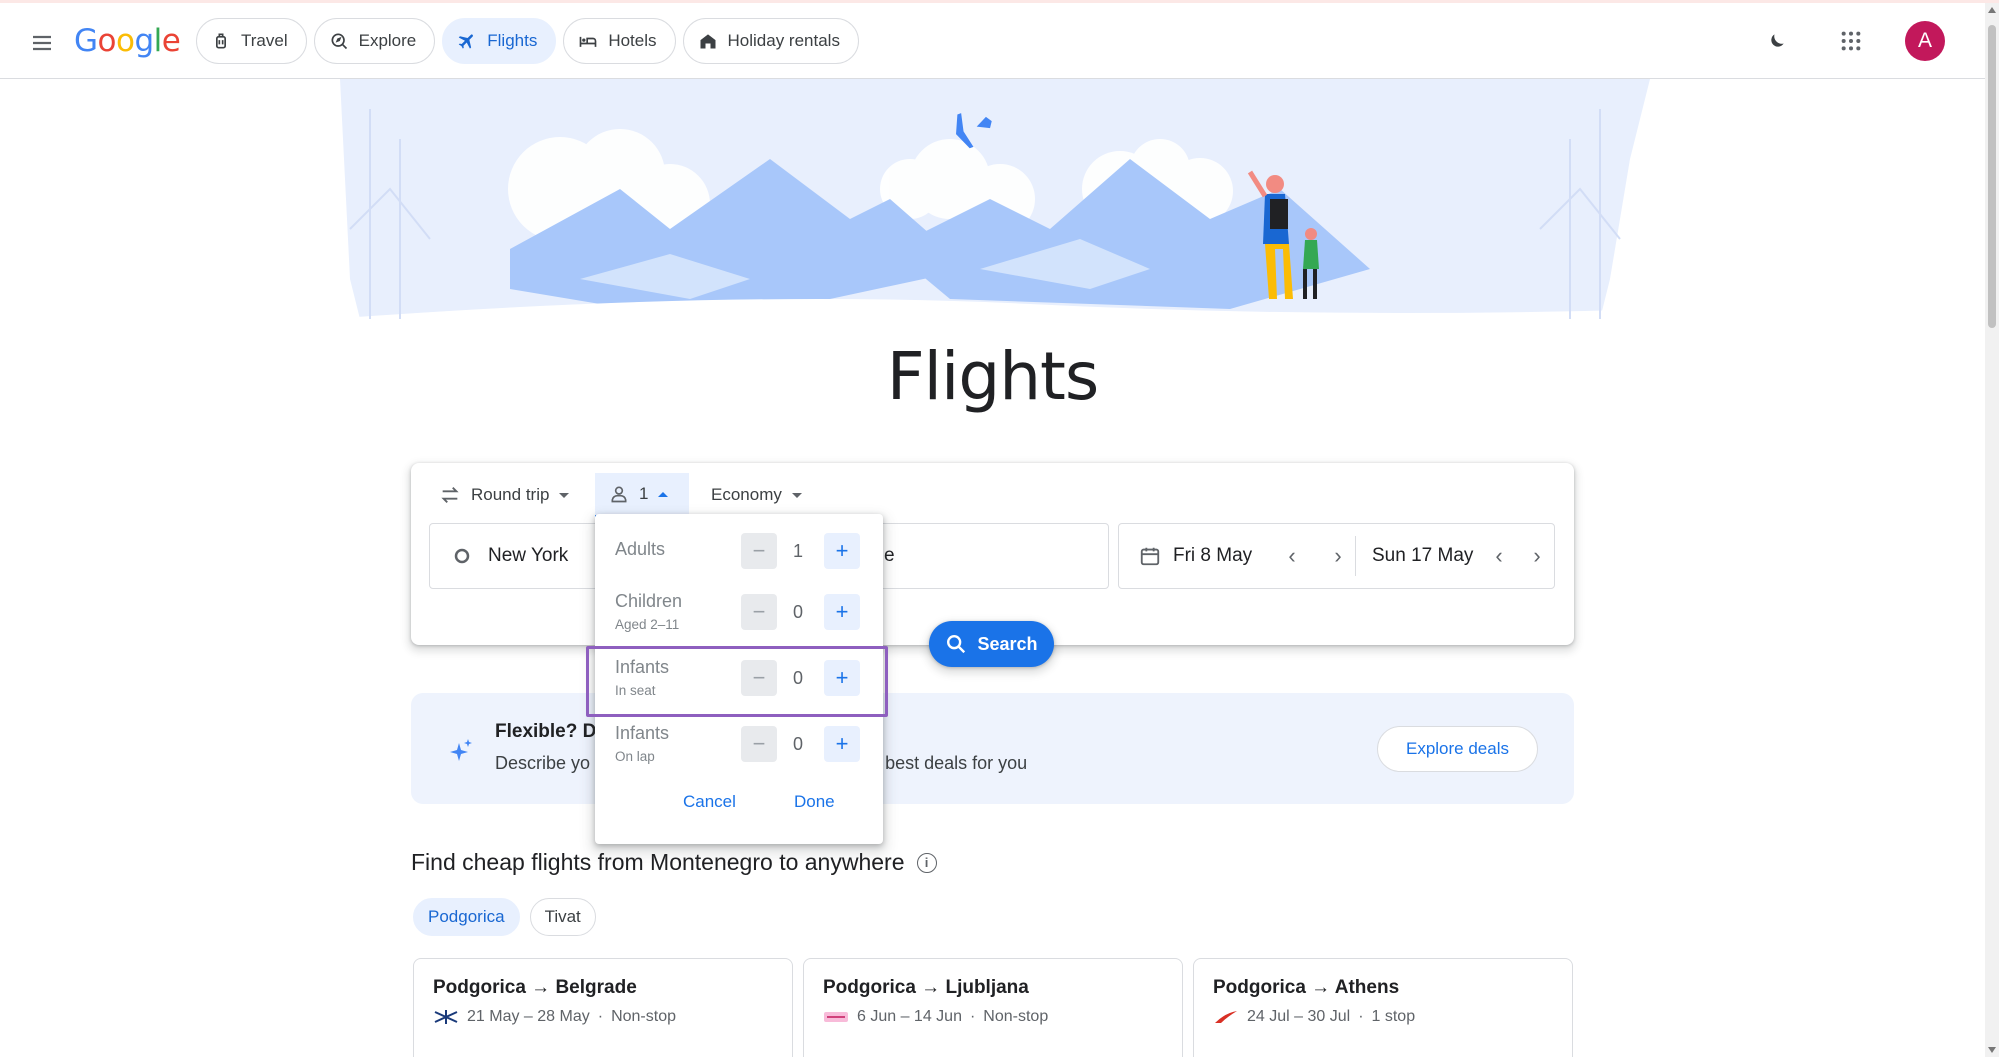  I want to click on children-age-range: Aged 2–11, so click(647, 624).